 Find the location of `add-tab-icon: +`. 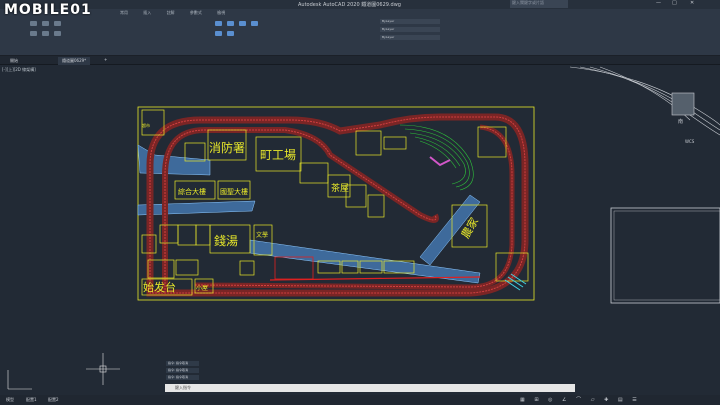

add-tab-icon: + is located at coordinates (105, 59).